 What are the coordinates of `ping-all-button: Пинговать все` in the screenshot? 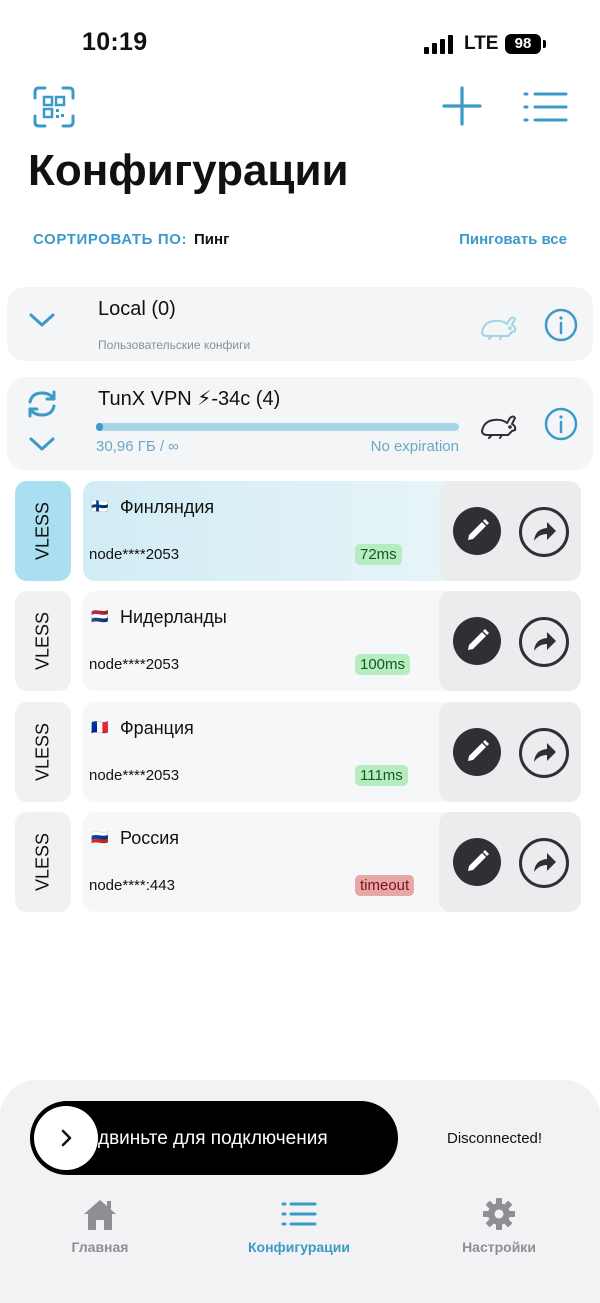 It's located at (513, 239).